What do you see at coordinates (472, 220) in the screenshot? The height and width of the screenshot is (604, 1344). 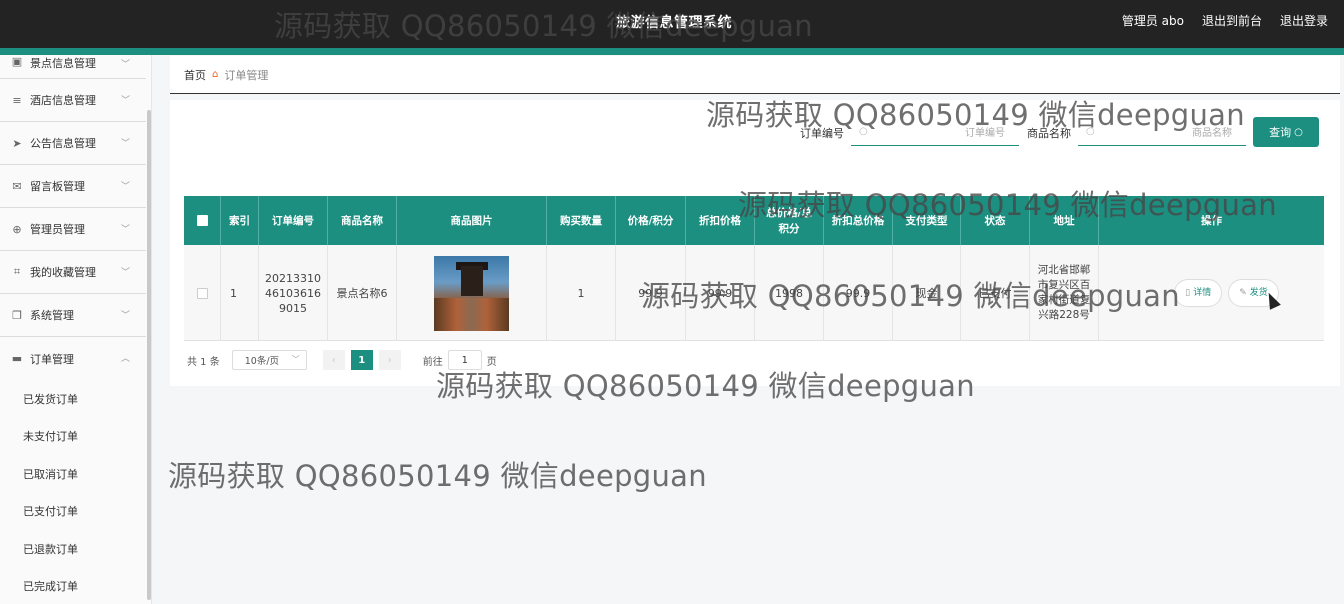 I see `col-image: 商品图片` at bounding box center [472, 220].